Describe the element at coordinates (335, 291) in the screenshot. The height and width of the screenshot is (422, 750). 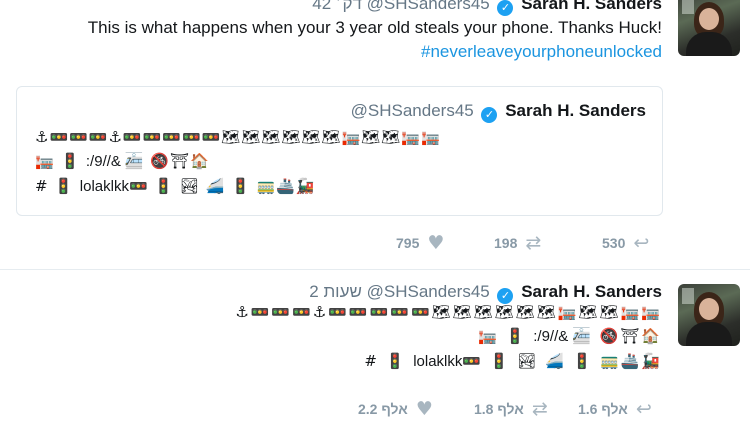
I see `timestamp: 2 שעות` at that location.